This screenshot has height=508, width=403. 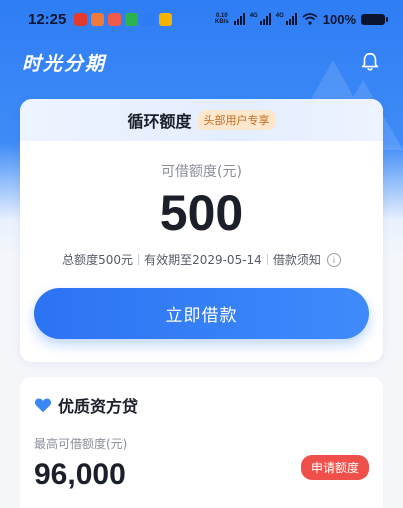 I want to click on network-speed: 0.10 KB/s, so click(x=222, y=19).